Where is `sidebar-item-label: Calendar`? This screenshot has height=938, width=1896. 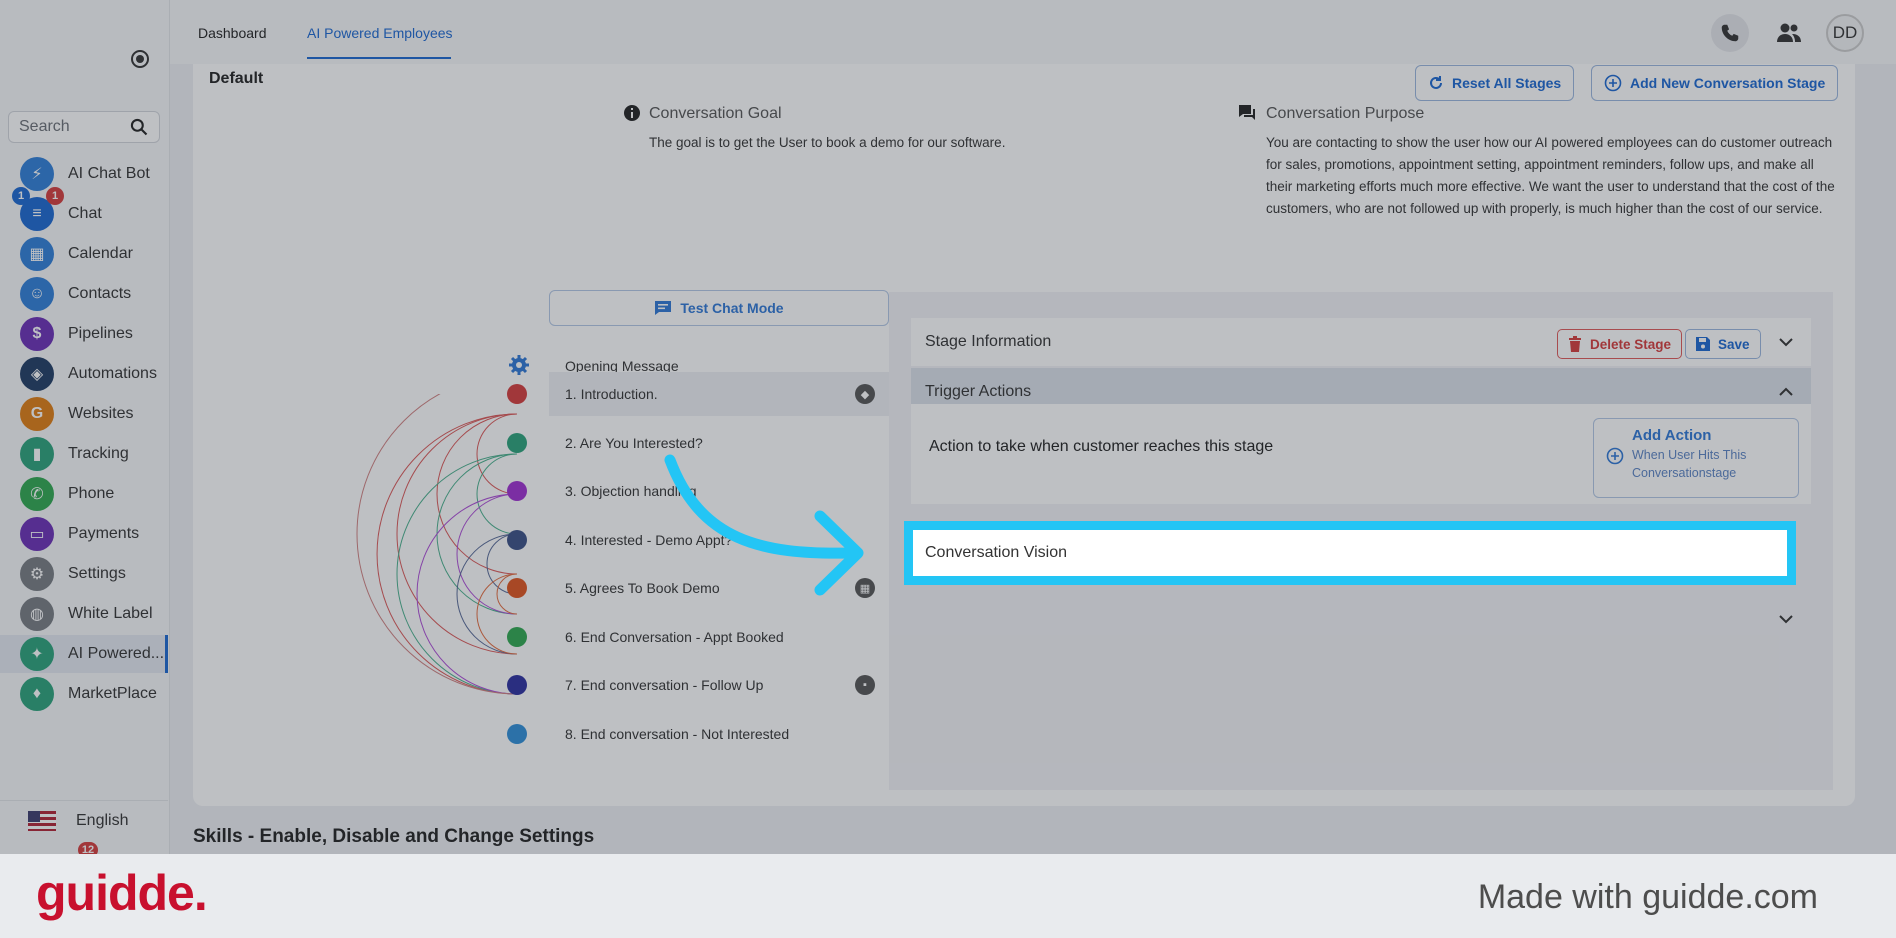
sidebar-item-label: Calendar is located at coordinates (100, 253).